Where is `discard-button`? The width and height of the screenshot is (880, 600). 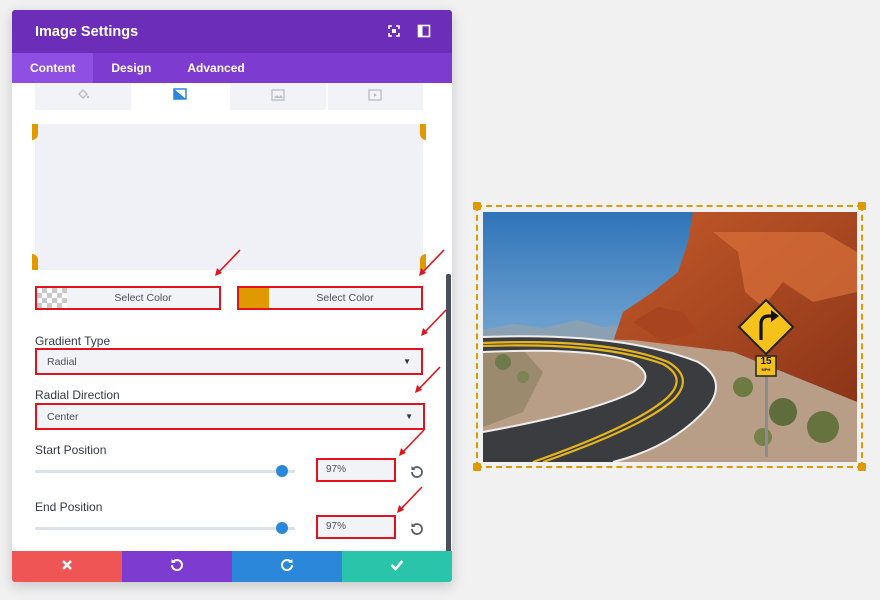 discard-button is located at coordinates (67, 566).